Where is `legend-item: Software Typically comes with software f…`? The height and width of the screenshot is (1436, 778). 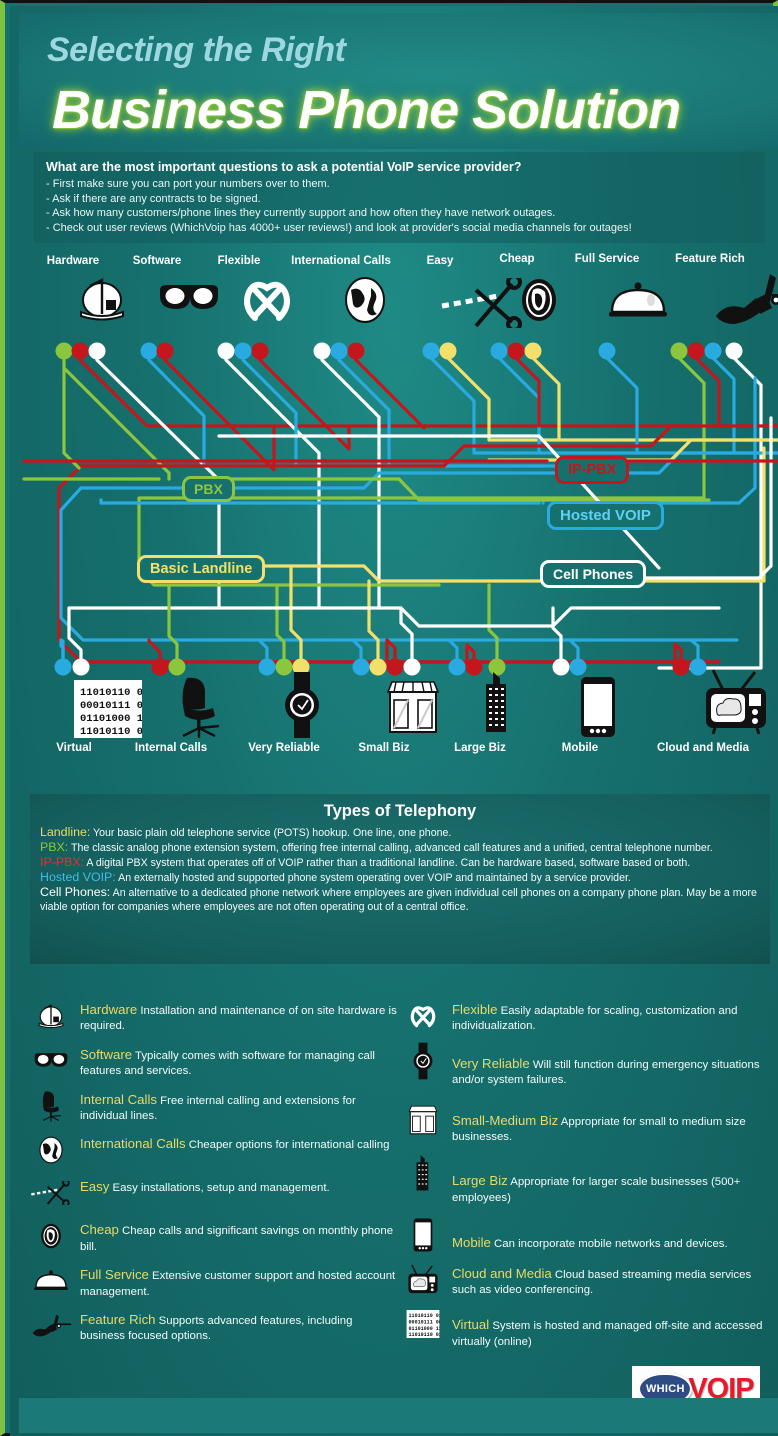
legend-item: Software Typically comes with software f… is located at coordinates (214, 1062).